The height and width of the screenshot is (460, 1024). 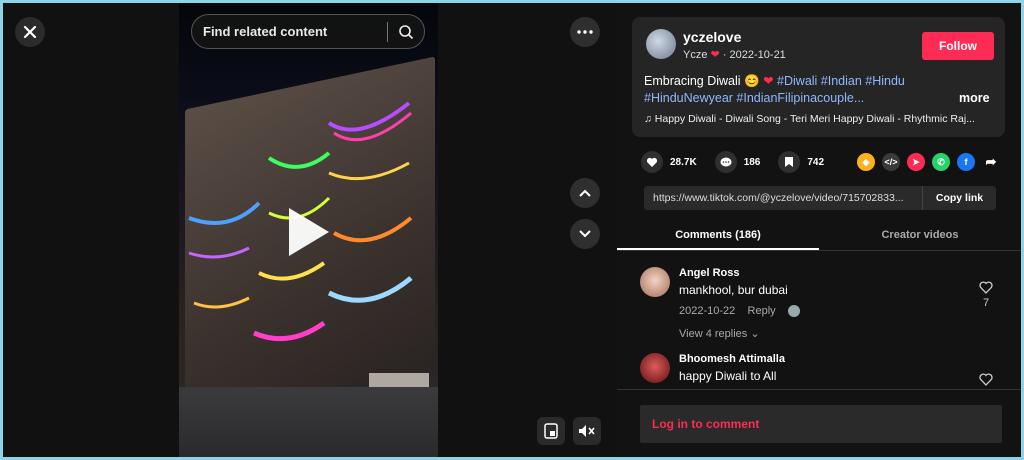 What do you see at coordinates (986, 303) in the screenshot?
I see `comment-like-count: 7` at bounding box center [986, 303].